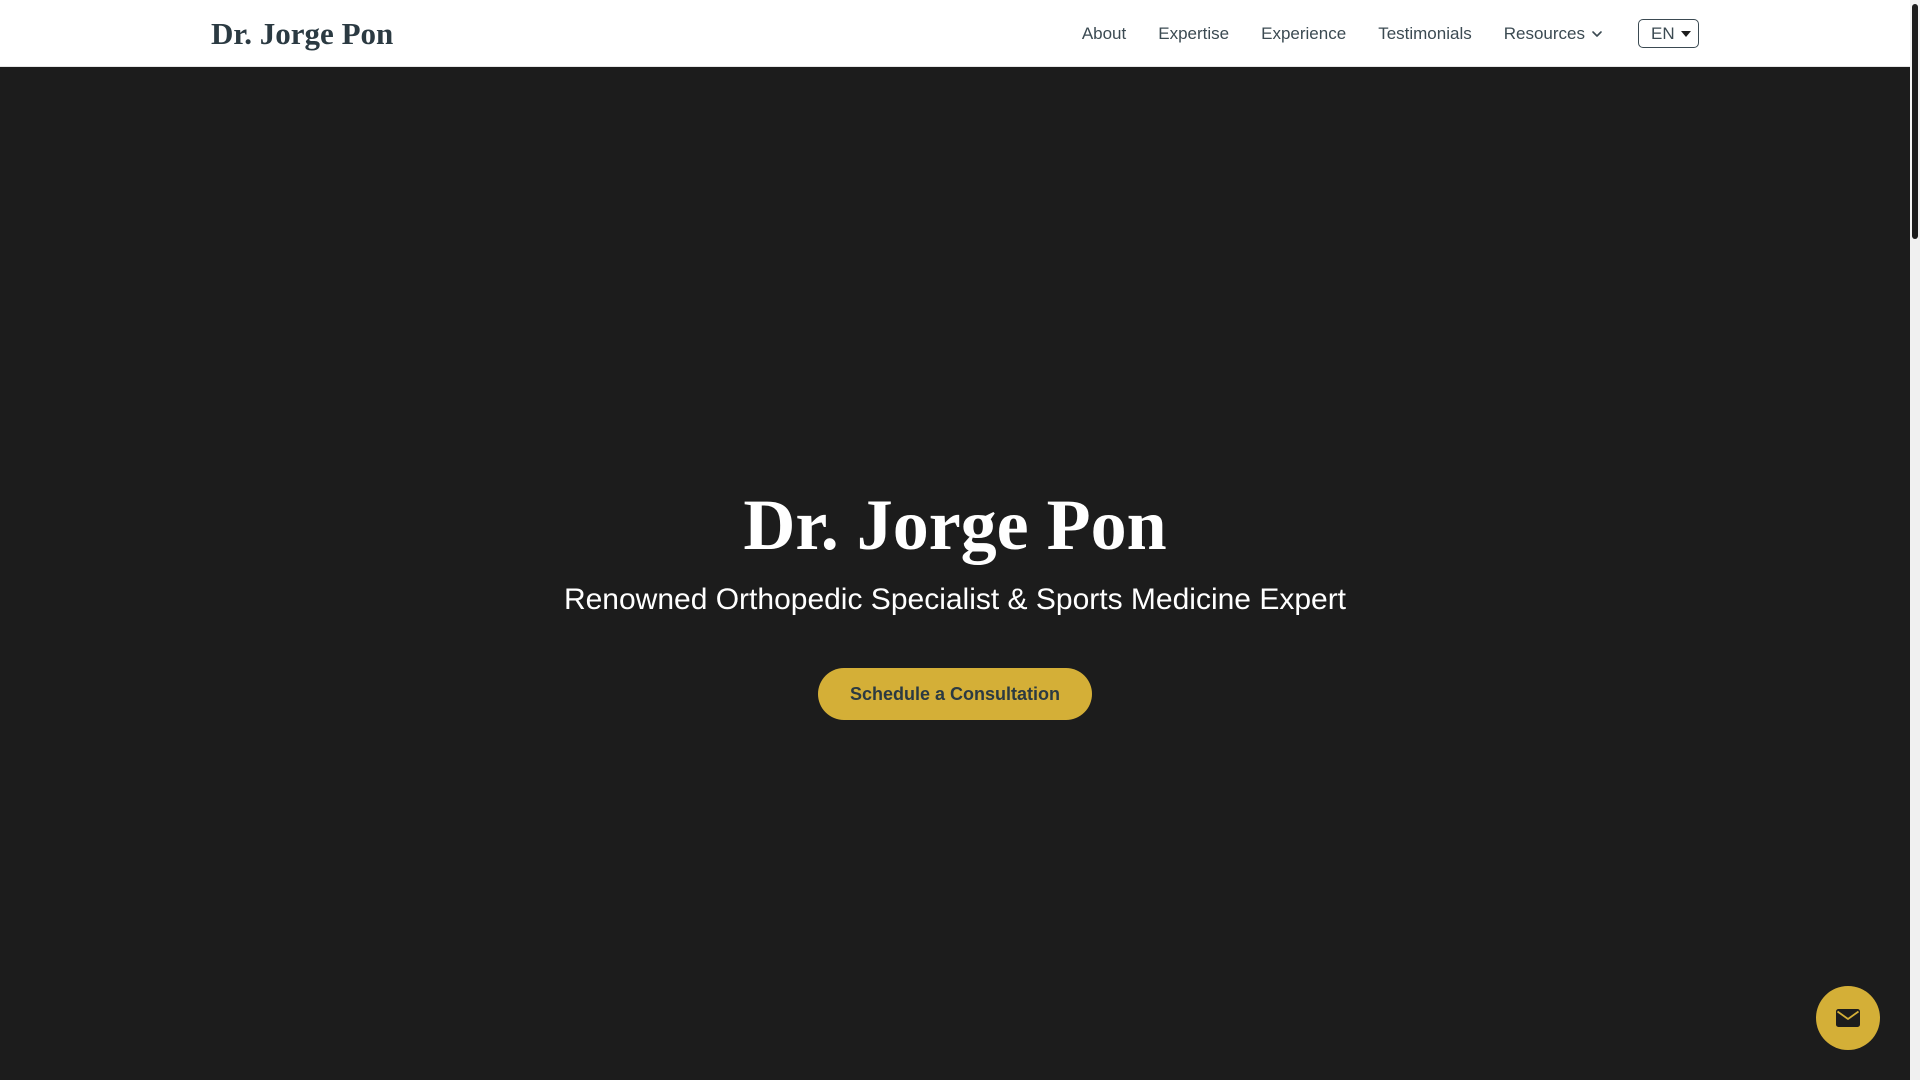  I want to click on scrollbar-thumb, so click(1915, 121).